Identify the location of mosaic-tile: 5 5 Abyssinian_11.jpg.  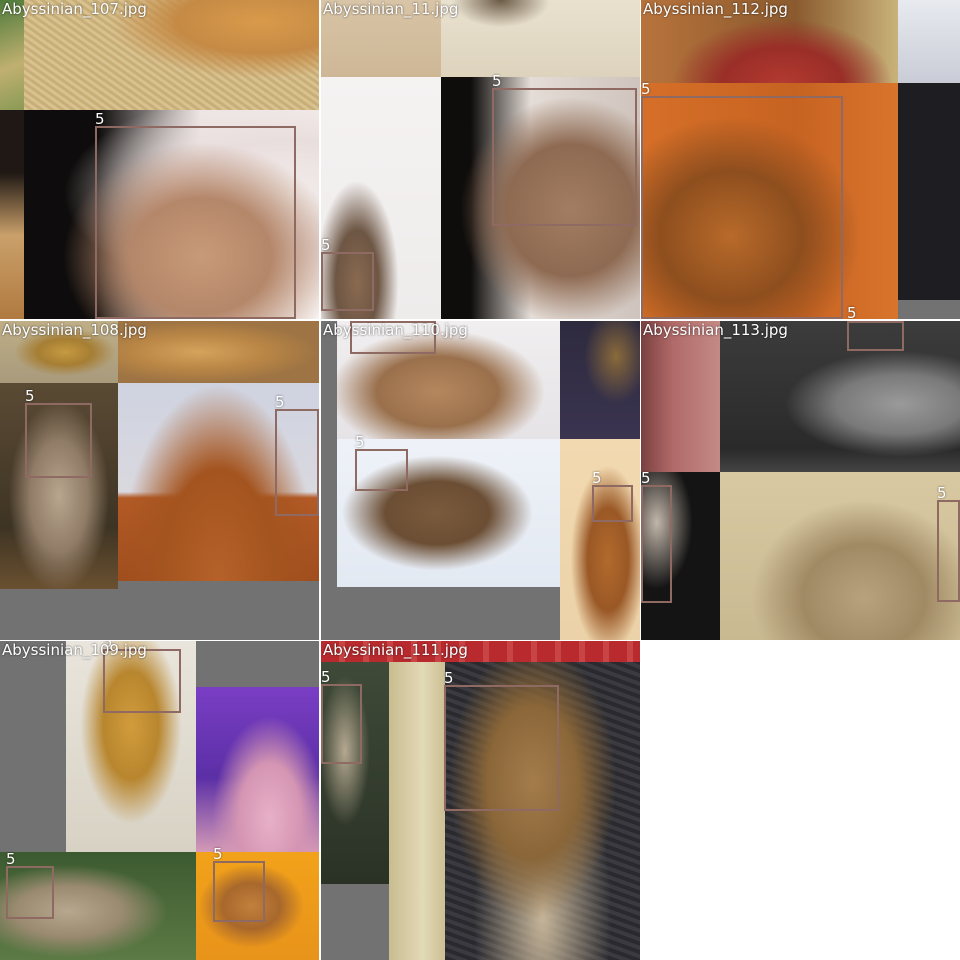
(480, 159).